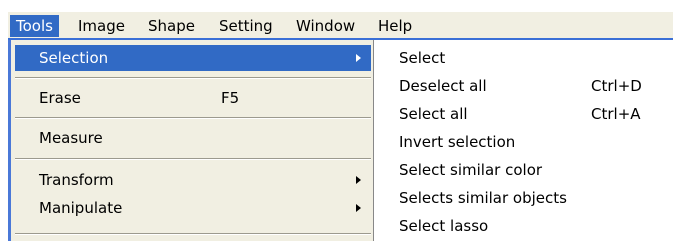  What do you see at coordinates (433, 114) in the screenshot?
I see `submenu-item-label: Select all` at bounding box center [433, 114].